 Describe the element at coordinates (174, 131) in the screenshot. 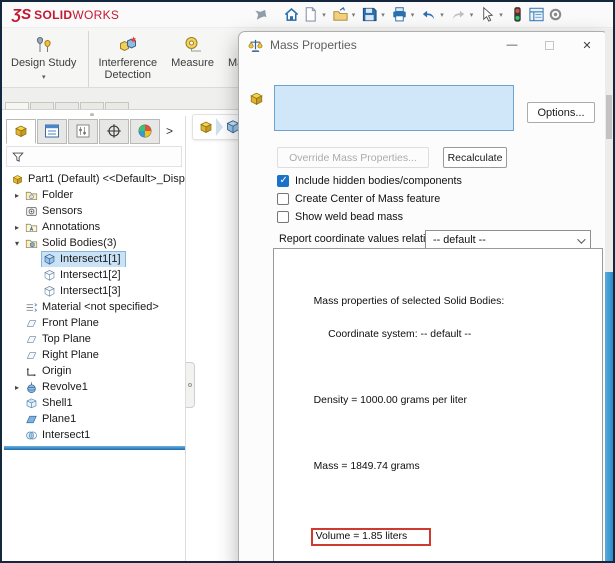

I see `panel-tabs-overflow-arrow: >` at that location.